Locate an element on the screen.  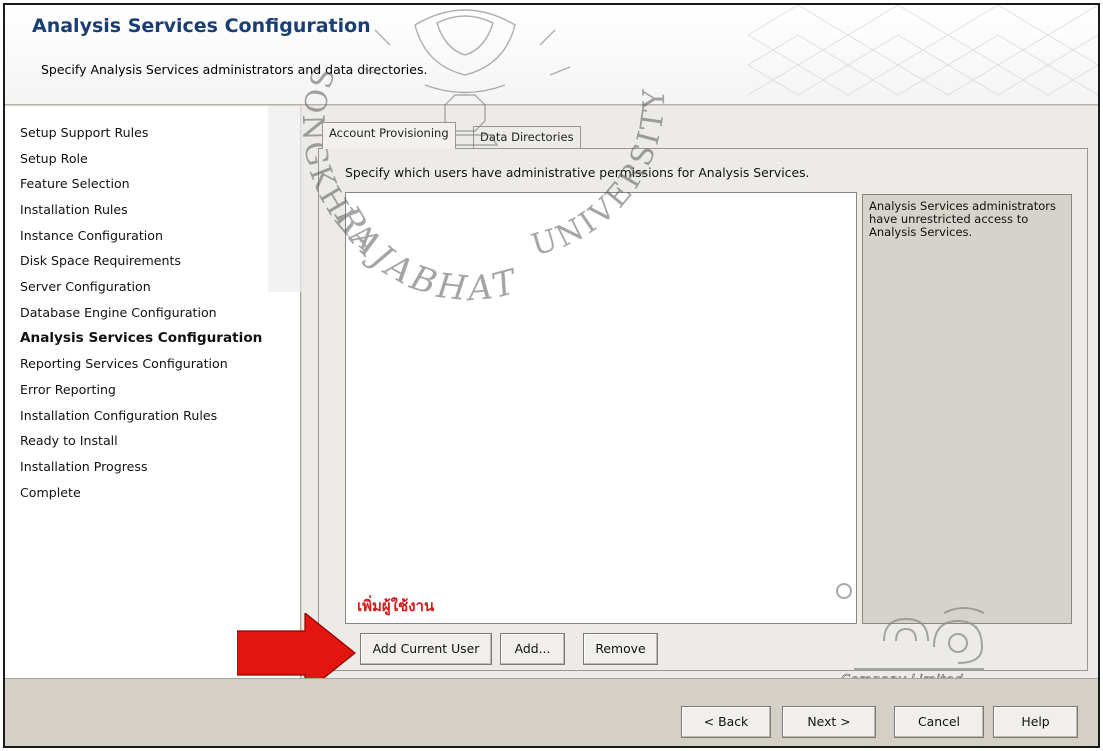
nav-item-setup-role: Setup Role is located at coordinates (141, 159).